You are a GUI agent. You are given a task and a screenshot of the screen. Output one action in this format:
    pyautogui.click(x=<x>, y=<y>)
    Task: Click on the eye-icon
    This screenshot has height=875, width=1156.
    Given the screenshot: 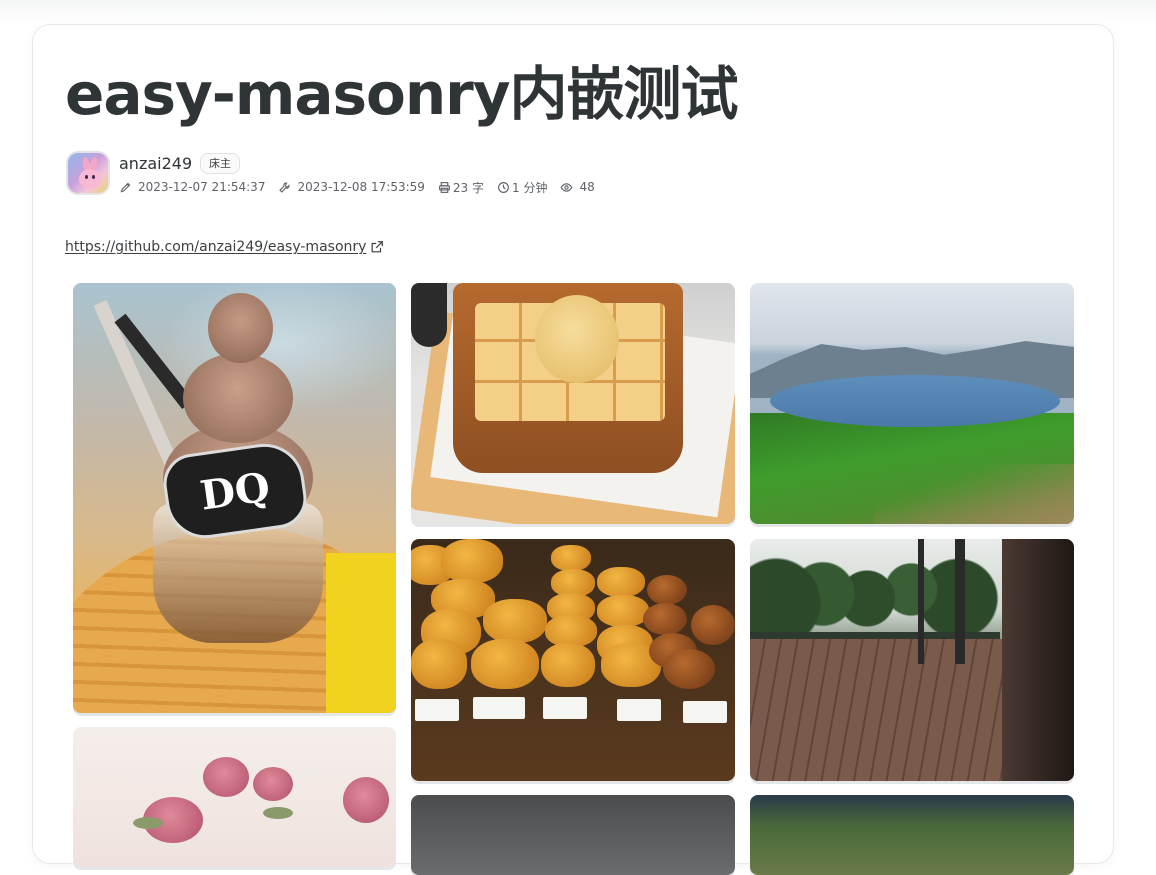 What is the action you would take?
    pyautogui.click(x=567, y=187)
    